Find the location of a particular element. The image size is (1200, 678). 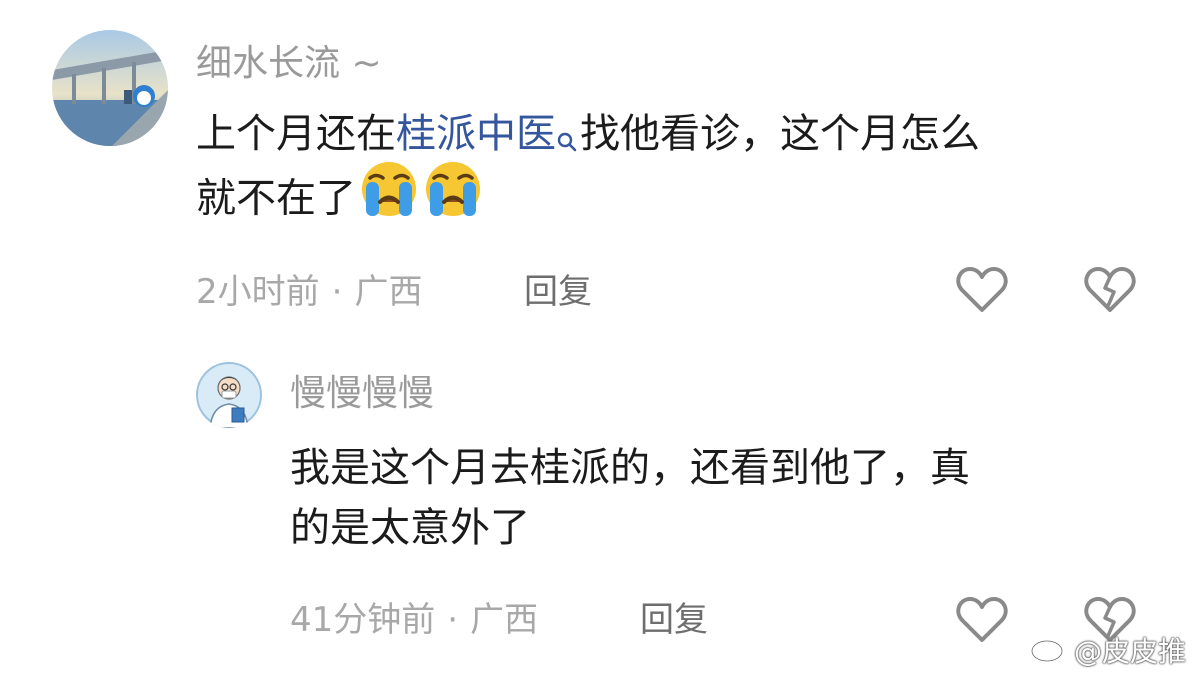

dislike-broken-heart-icon is located at coordinates (1110, 292).